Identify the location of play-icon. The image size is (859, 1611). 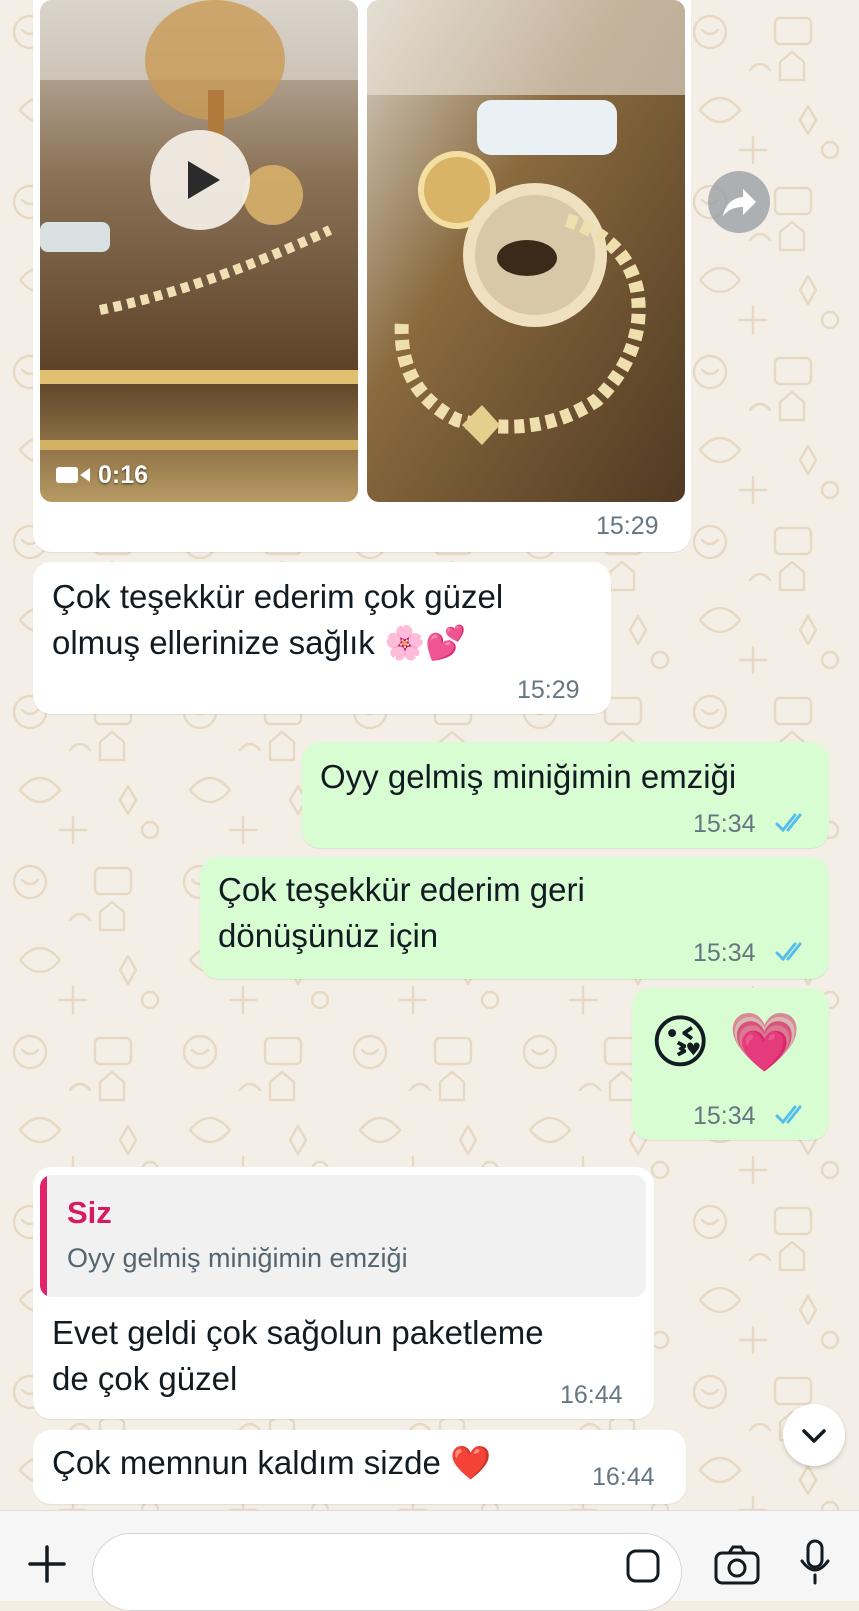
(204, 180).